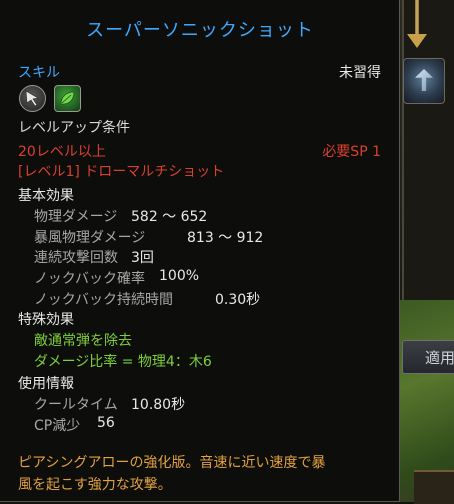 The height and width of the screenshot is (504, 454). What do you see at coordinates (46, 320) in the screenshot?
I see `special-effect-heading: 特殊効果` at bounding box center [46, 320].